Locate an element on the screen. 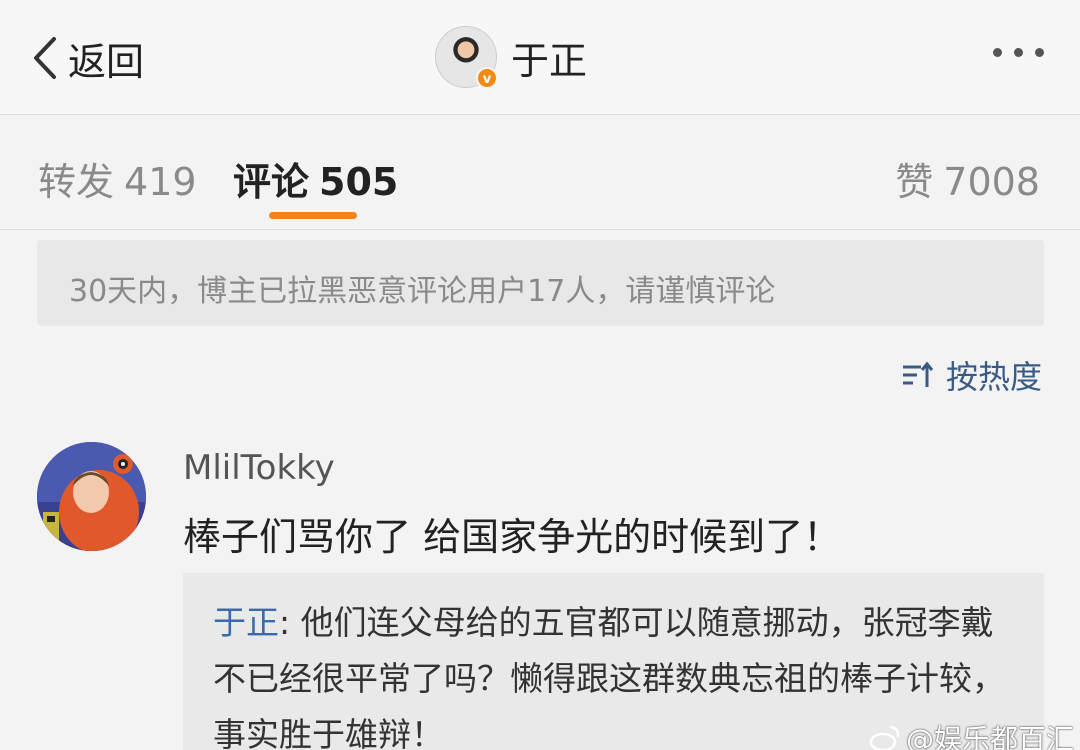  watermark: @娱乐都百汇 is located at coordinates (971, 734).